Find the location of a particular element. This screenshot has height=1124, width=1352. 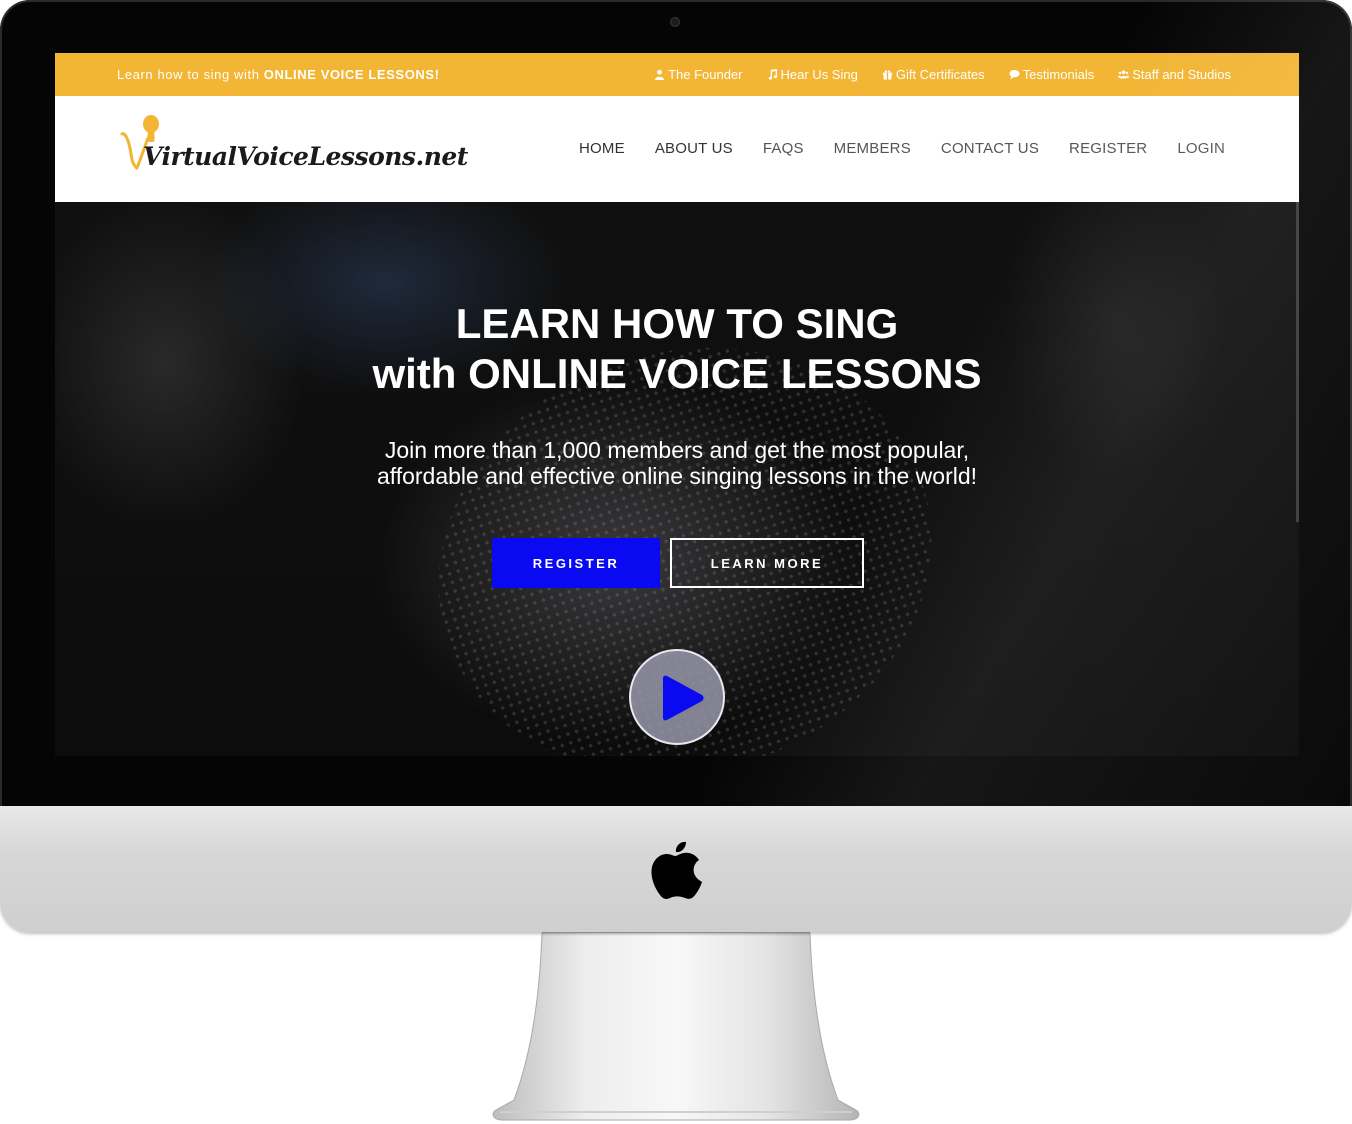

hero-title-line-1: LEARN HOW TO SING is located at coordinates (677, 323).